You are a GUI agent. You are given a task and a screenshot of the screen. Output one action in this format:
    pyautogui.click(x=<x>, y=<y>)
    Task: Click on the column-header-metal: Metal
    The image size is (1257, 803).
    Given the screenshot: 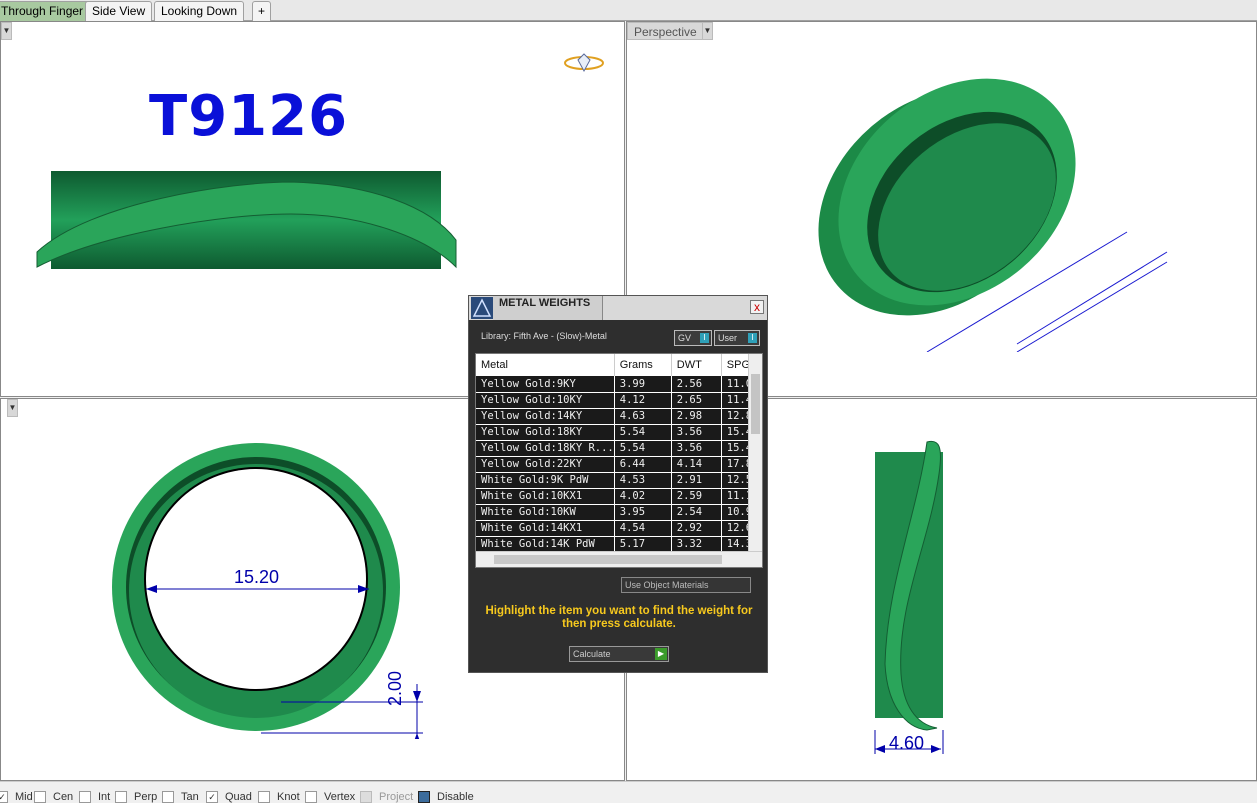 What is the action you would take?
    pyautogui.click(x=545, y=365)
    